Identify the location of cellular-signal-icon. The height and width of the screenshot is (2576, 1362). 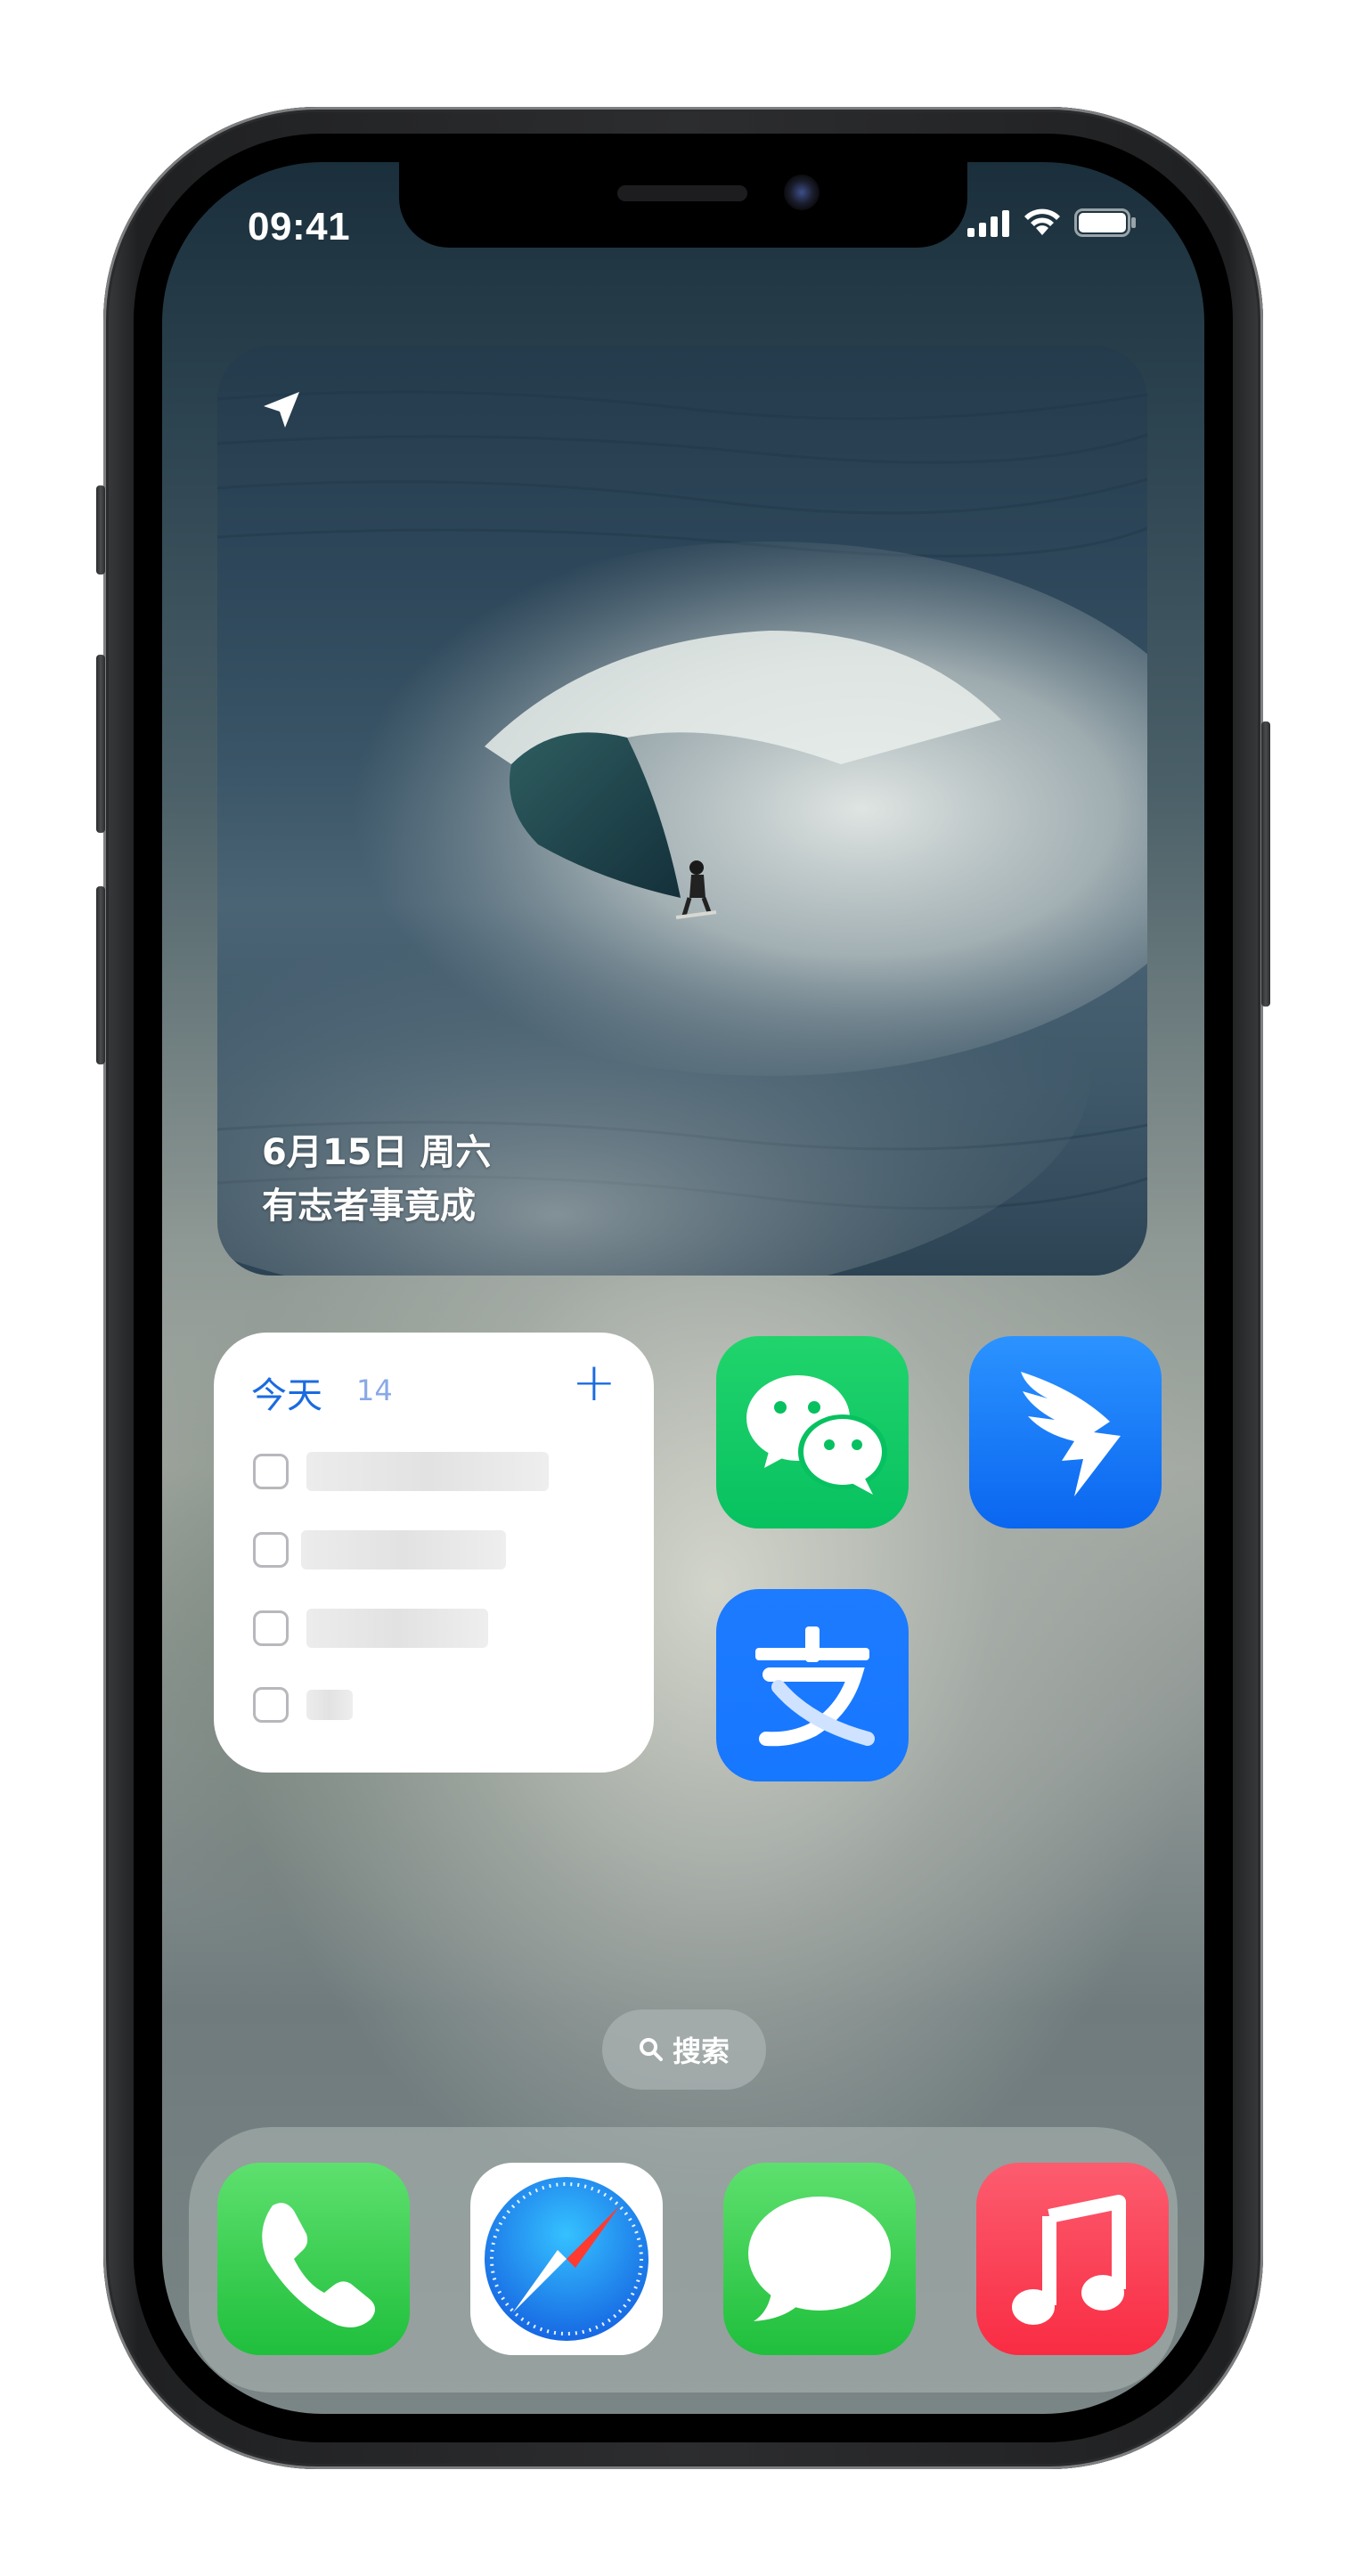
(988, 224).